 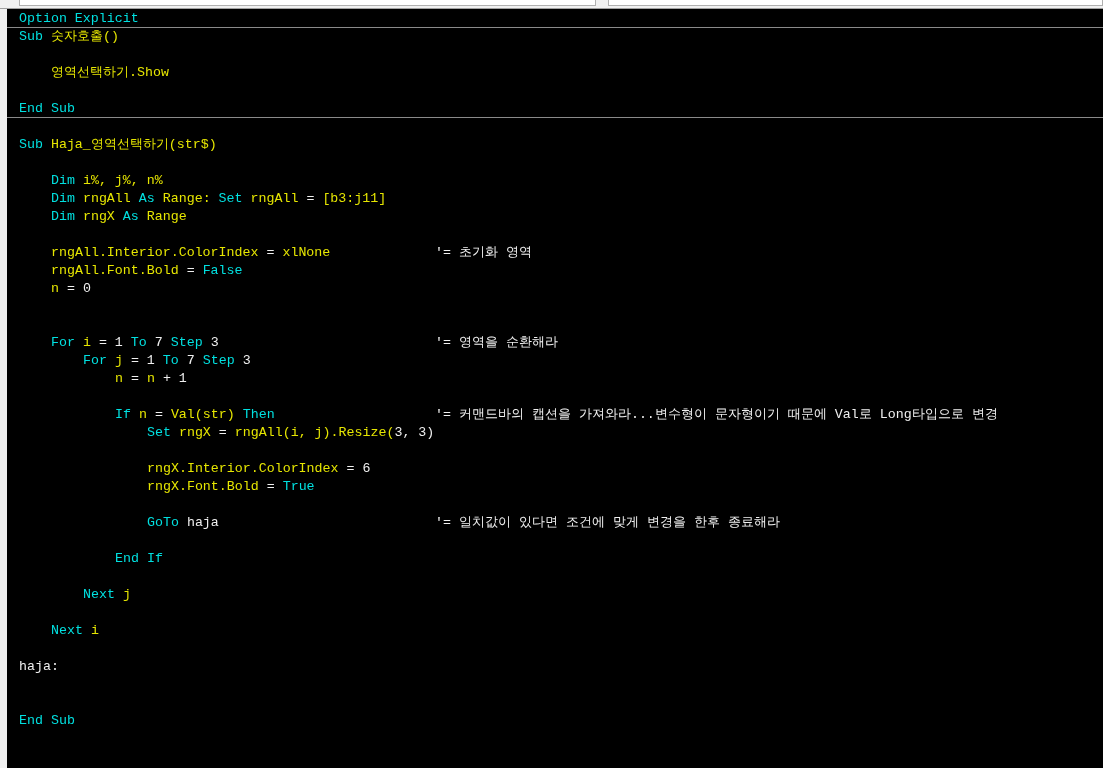 What do you see at coordinates (110, 73) in the screenshot?
I see `code-line: 영역선택하기.Show` at bounding box center [110, 73].